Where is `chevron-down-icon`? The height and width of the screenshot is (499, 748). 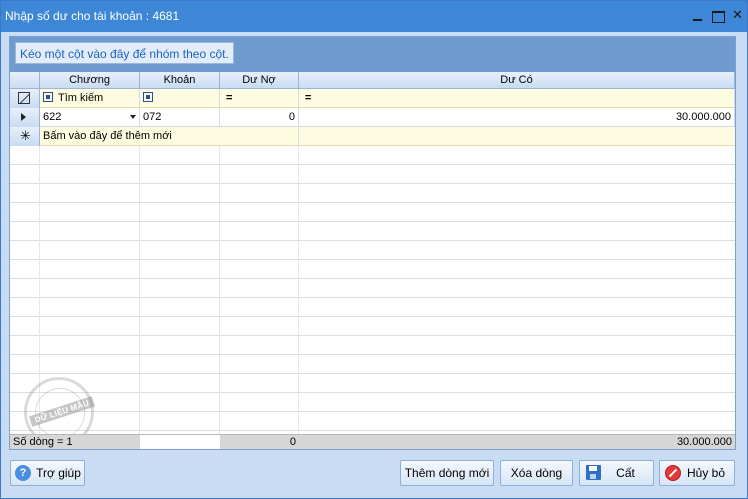
chevron-down-icon is located at coordinates (133, 117).